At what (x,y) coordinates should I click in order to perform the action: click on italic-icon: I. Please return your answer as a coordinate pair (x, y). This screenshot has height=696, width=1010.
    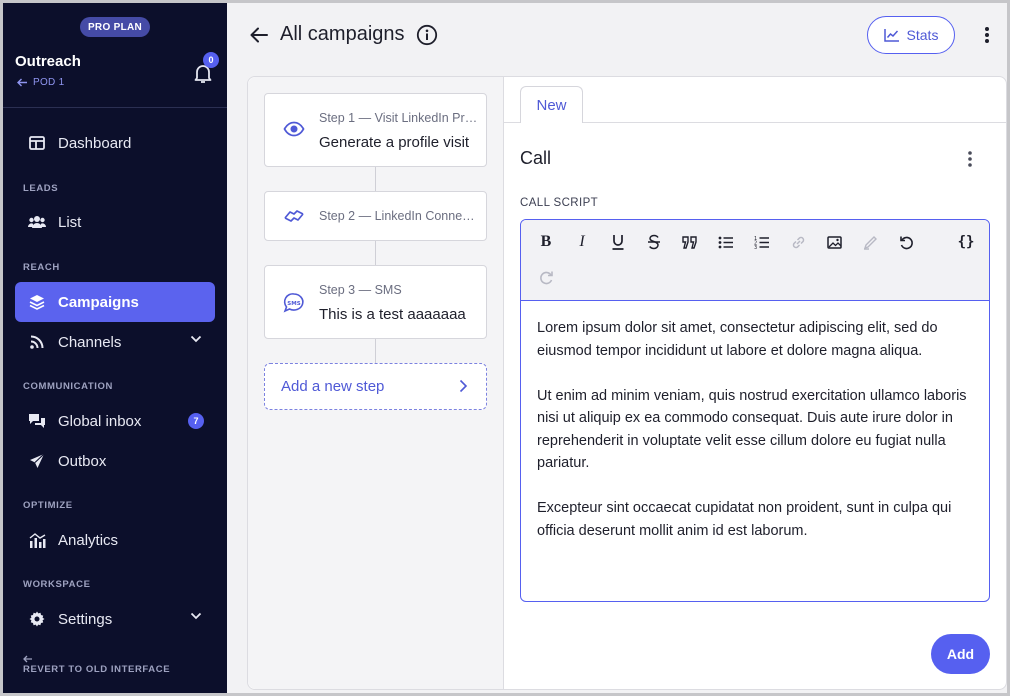
    Looking at the image, I should click on (582, 242).